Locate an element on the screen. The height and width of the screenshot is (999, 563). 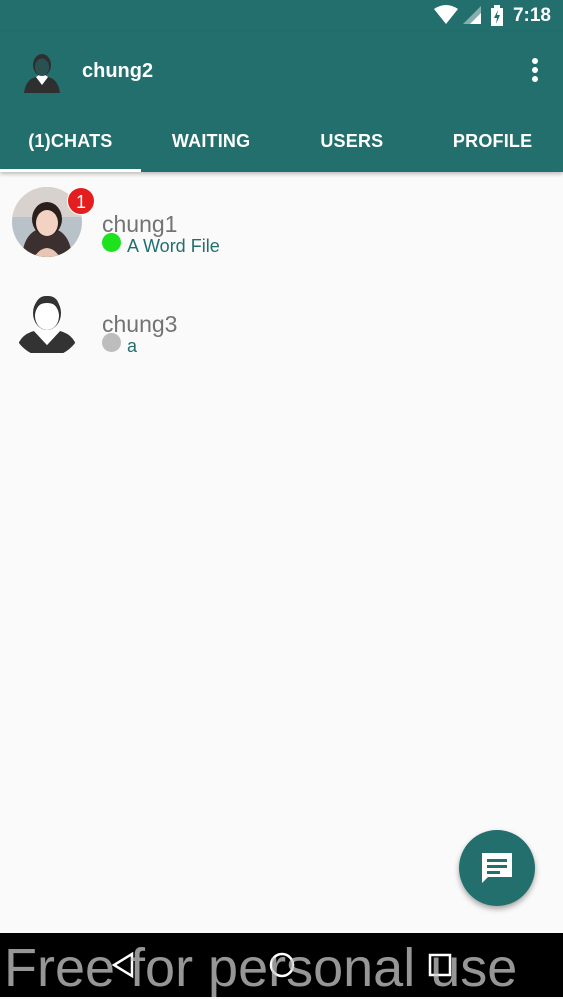
chat-message-icon is located at coordinates (497, 868).